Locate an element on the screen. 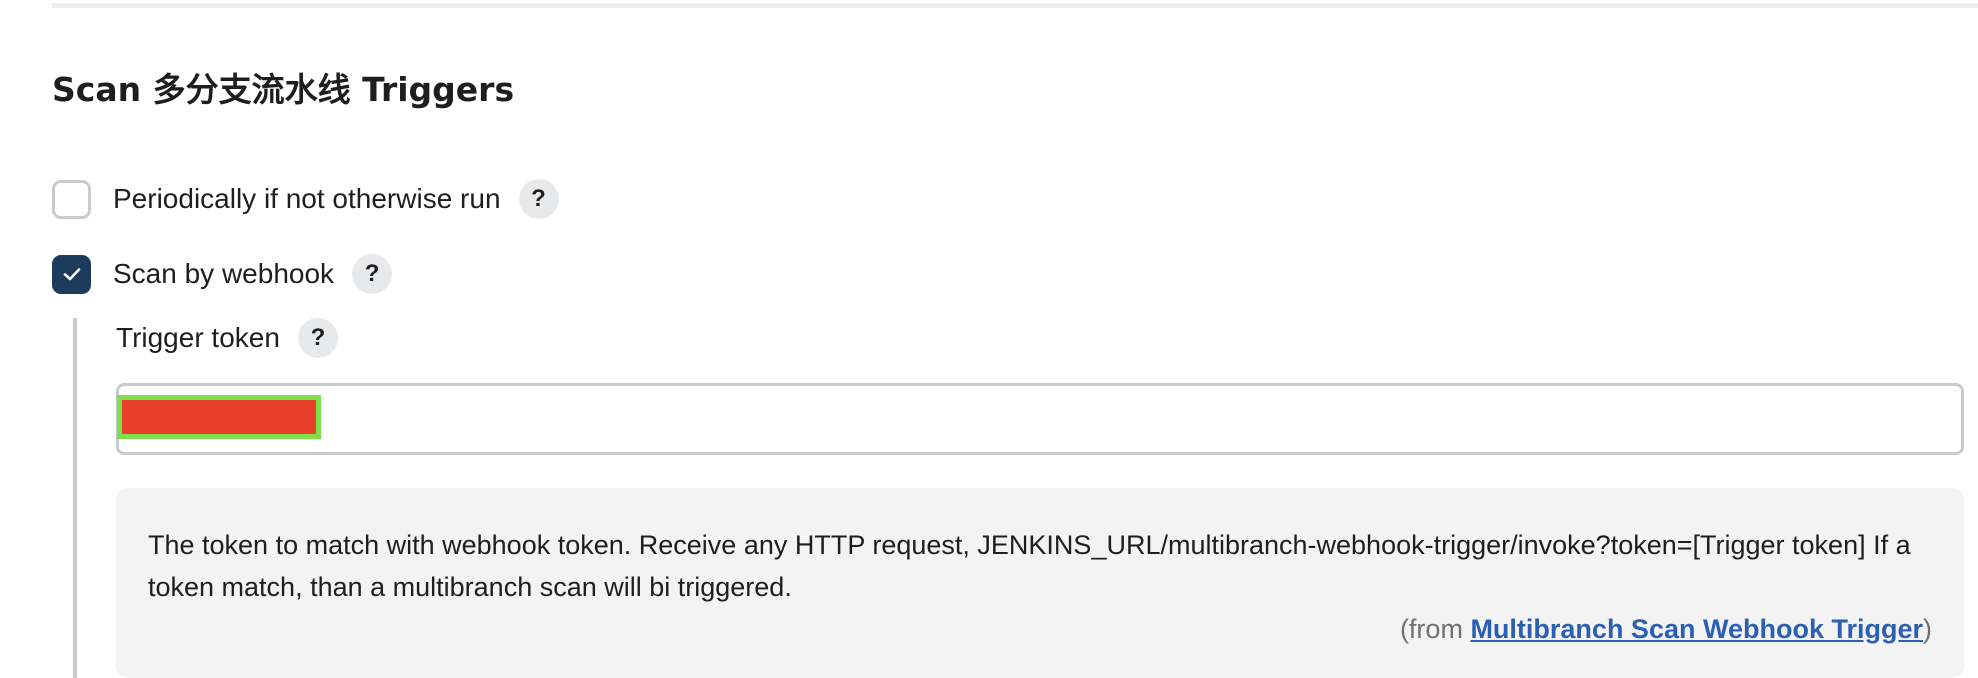  section-divider is located at coordinates (1015, 5).